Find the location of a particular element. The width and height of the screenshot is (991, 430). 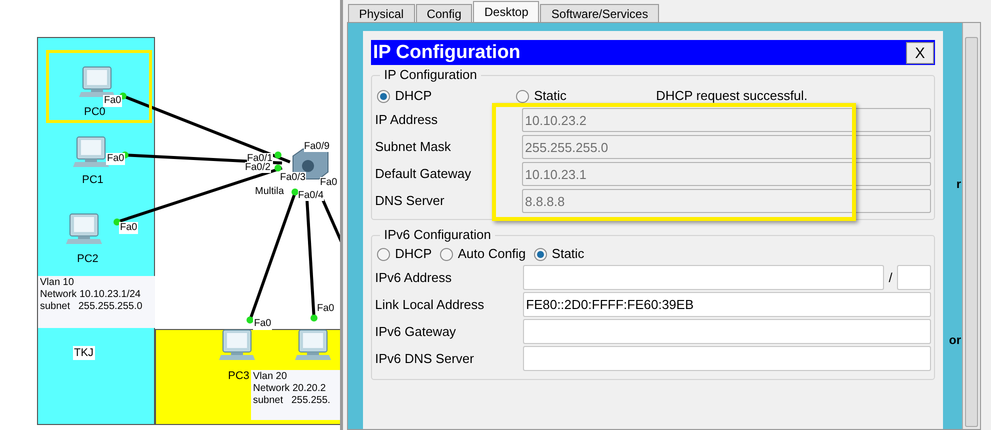

field-label: IP Address is located at coordinates (407, 120).